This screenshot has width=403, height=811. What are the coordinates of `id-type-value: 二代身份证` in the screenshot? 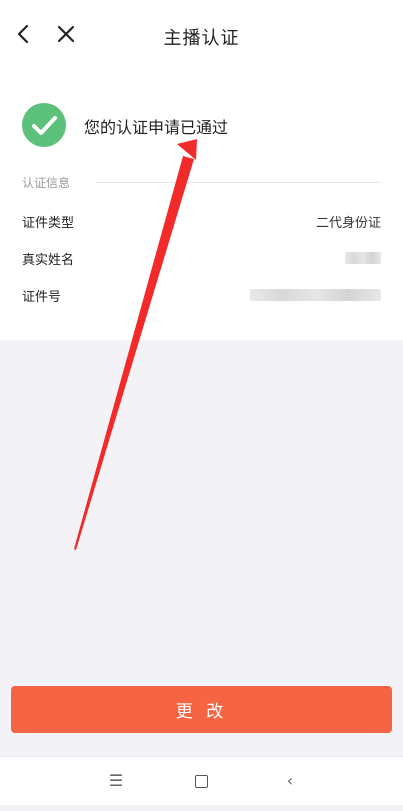 It's located at (348, 223).